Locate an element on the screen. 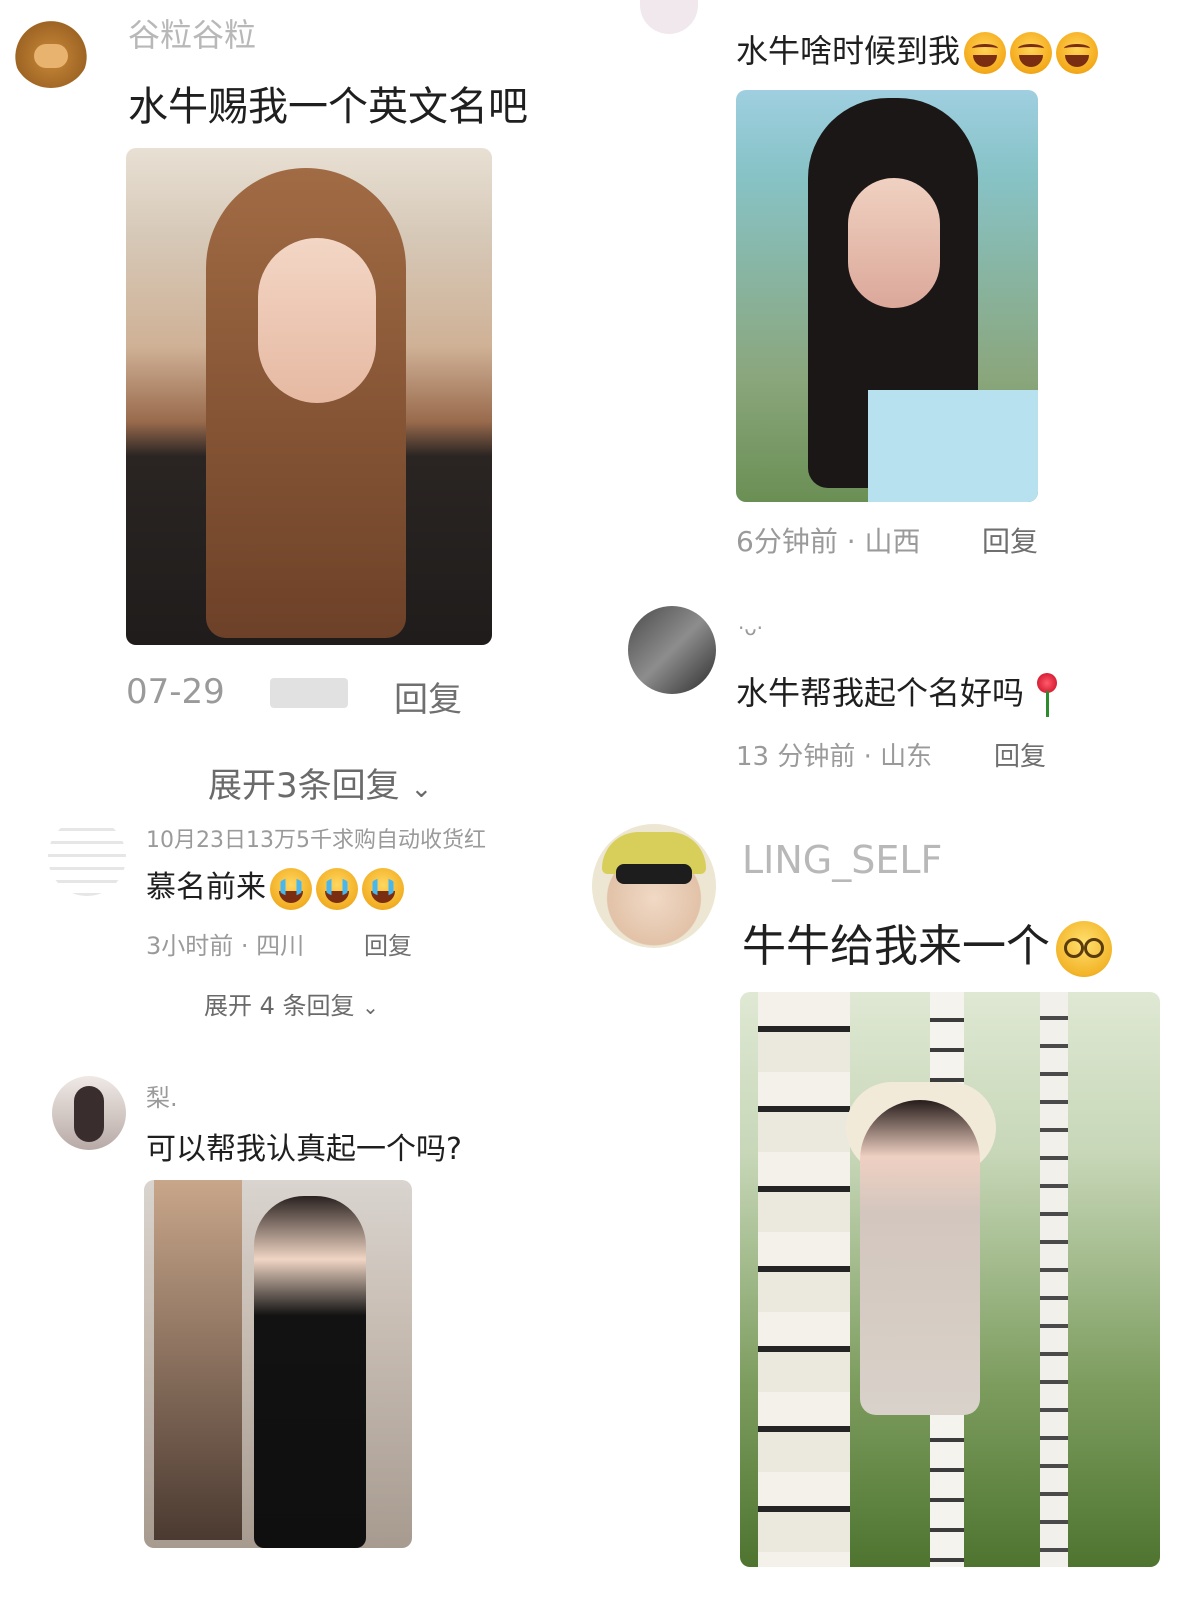 The width and height of the screenshot is (1200, 1599). blurred-location is located at coordinates (309, 693).